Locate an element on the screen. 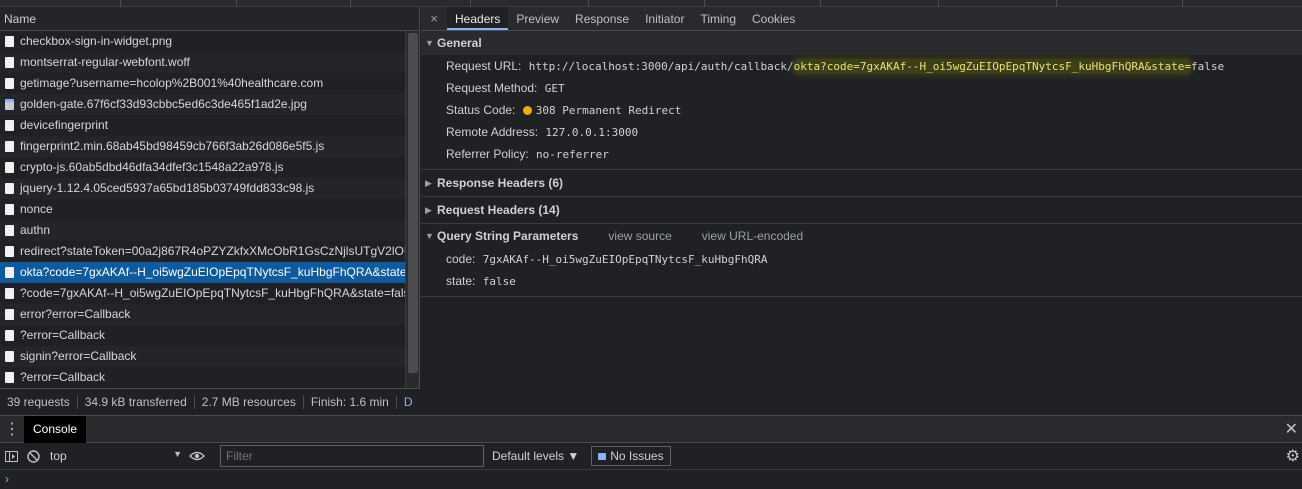  remote-address-label: Remote Address: is located at coordinates (492, 132).